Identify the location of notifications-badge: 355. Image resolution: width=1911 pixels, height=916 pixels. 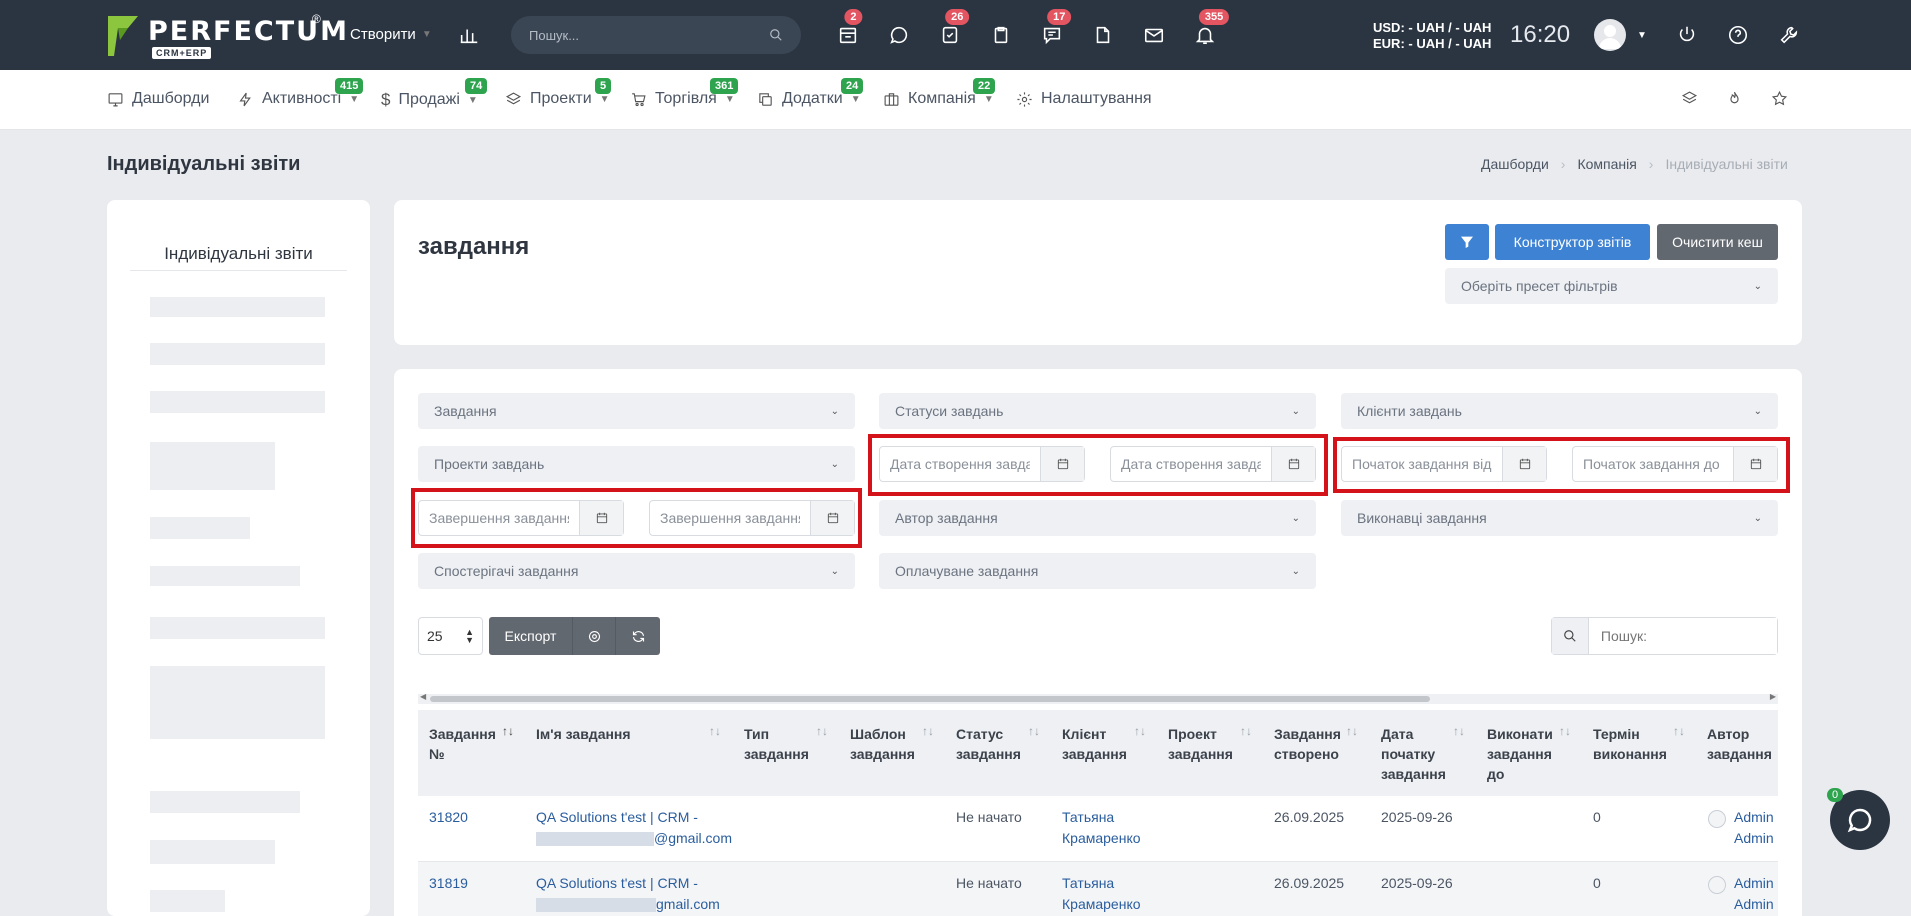
(1214, 17).